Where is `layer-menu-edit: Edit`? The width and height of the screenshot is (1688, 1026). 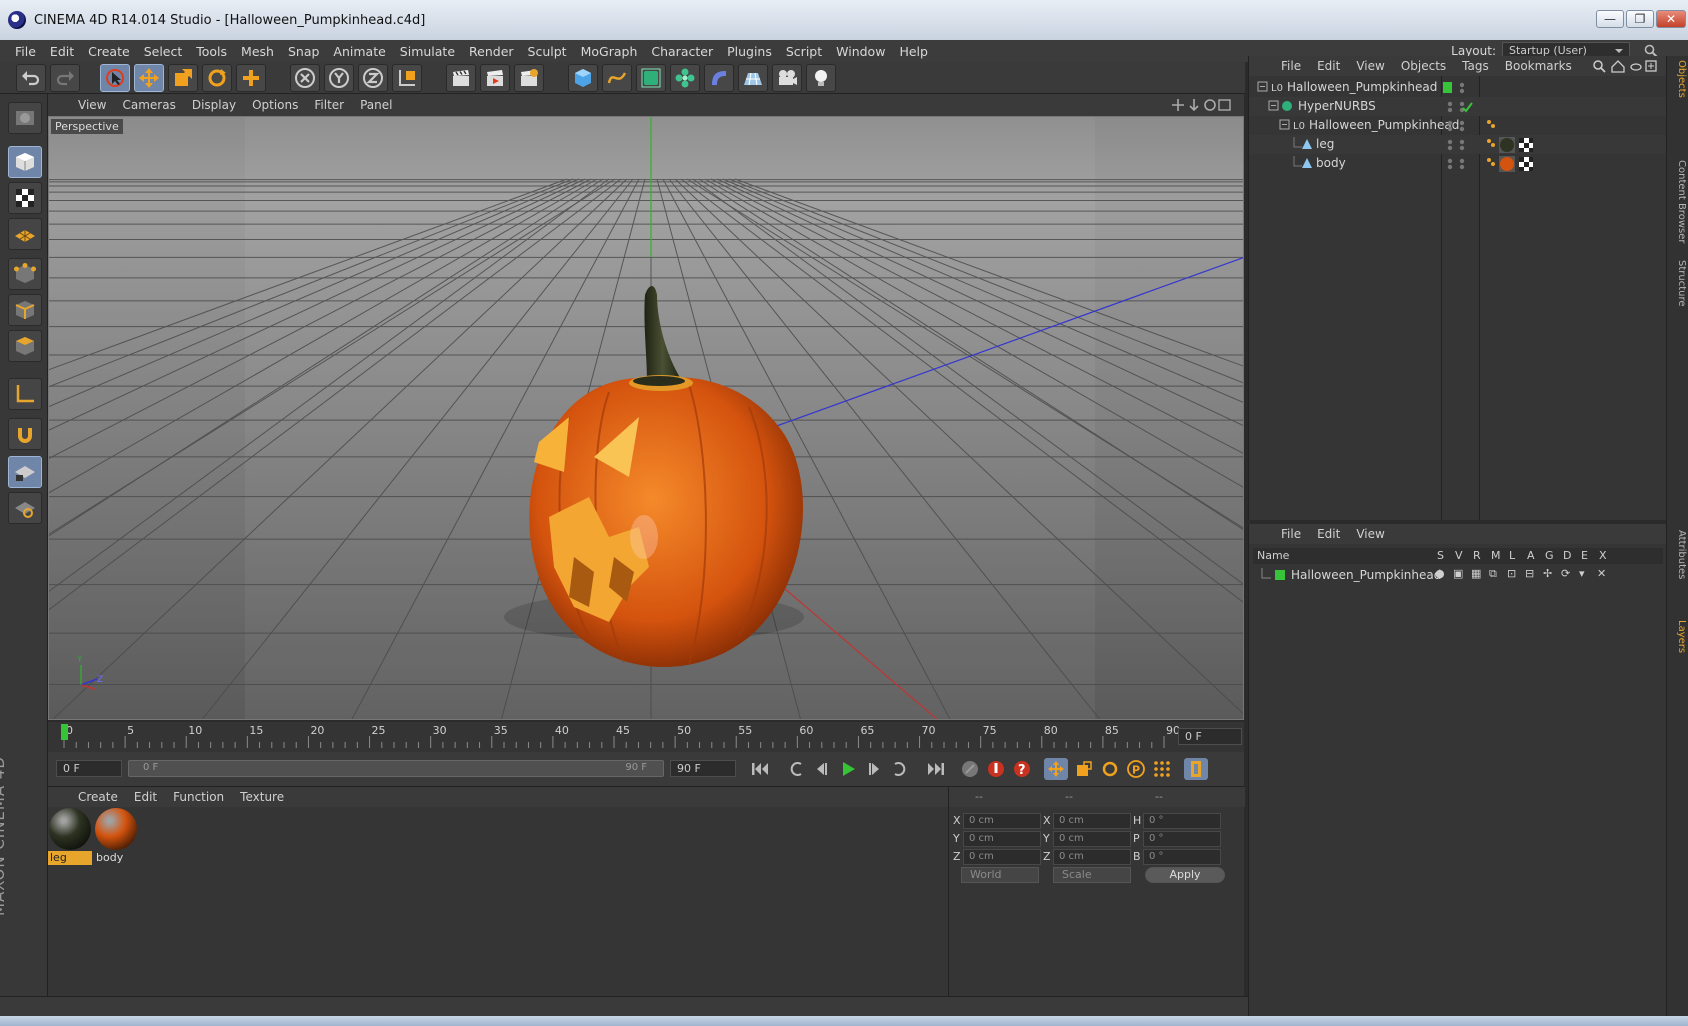
layer-menu-edit: Edit is located at coordinates (1328, 534).